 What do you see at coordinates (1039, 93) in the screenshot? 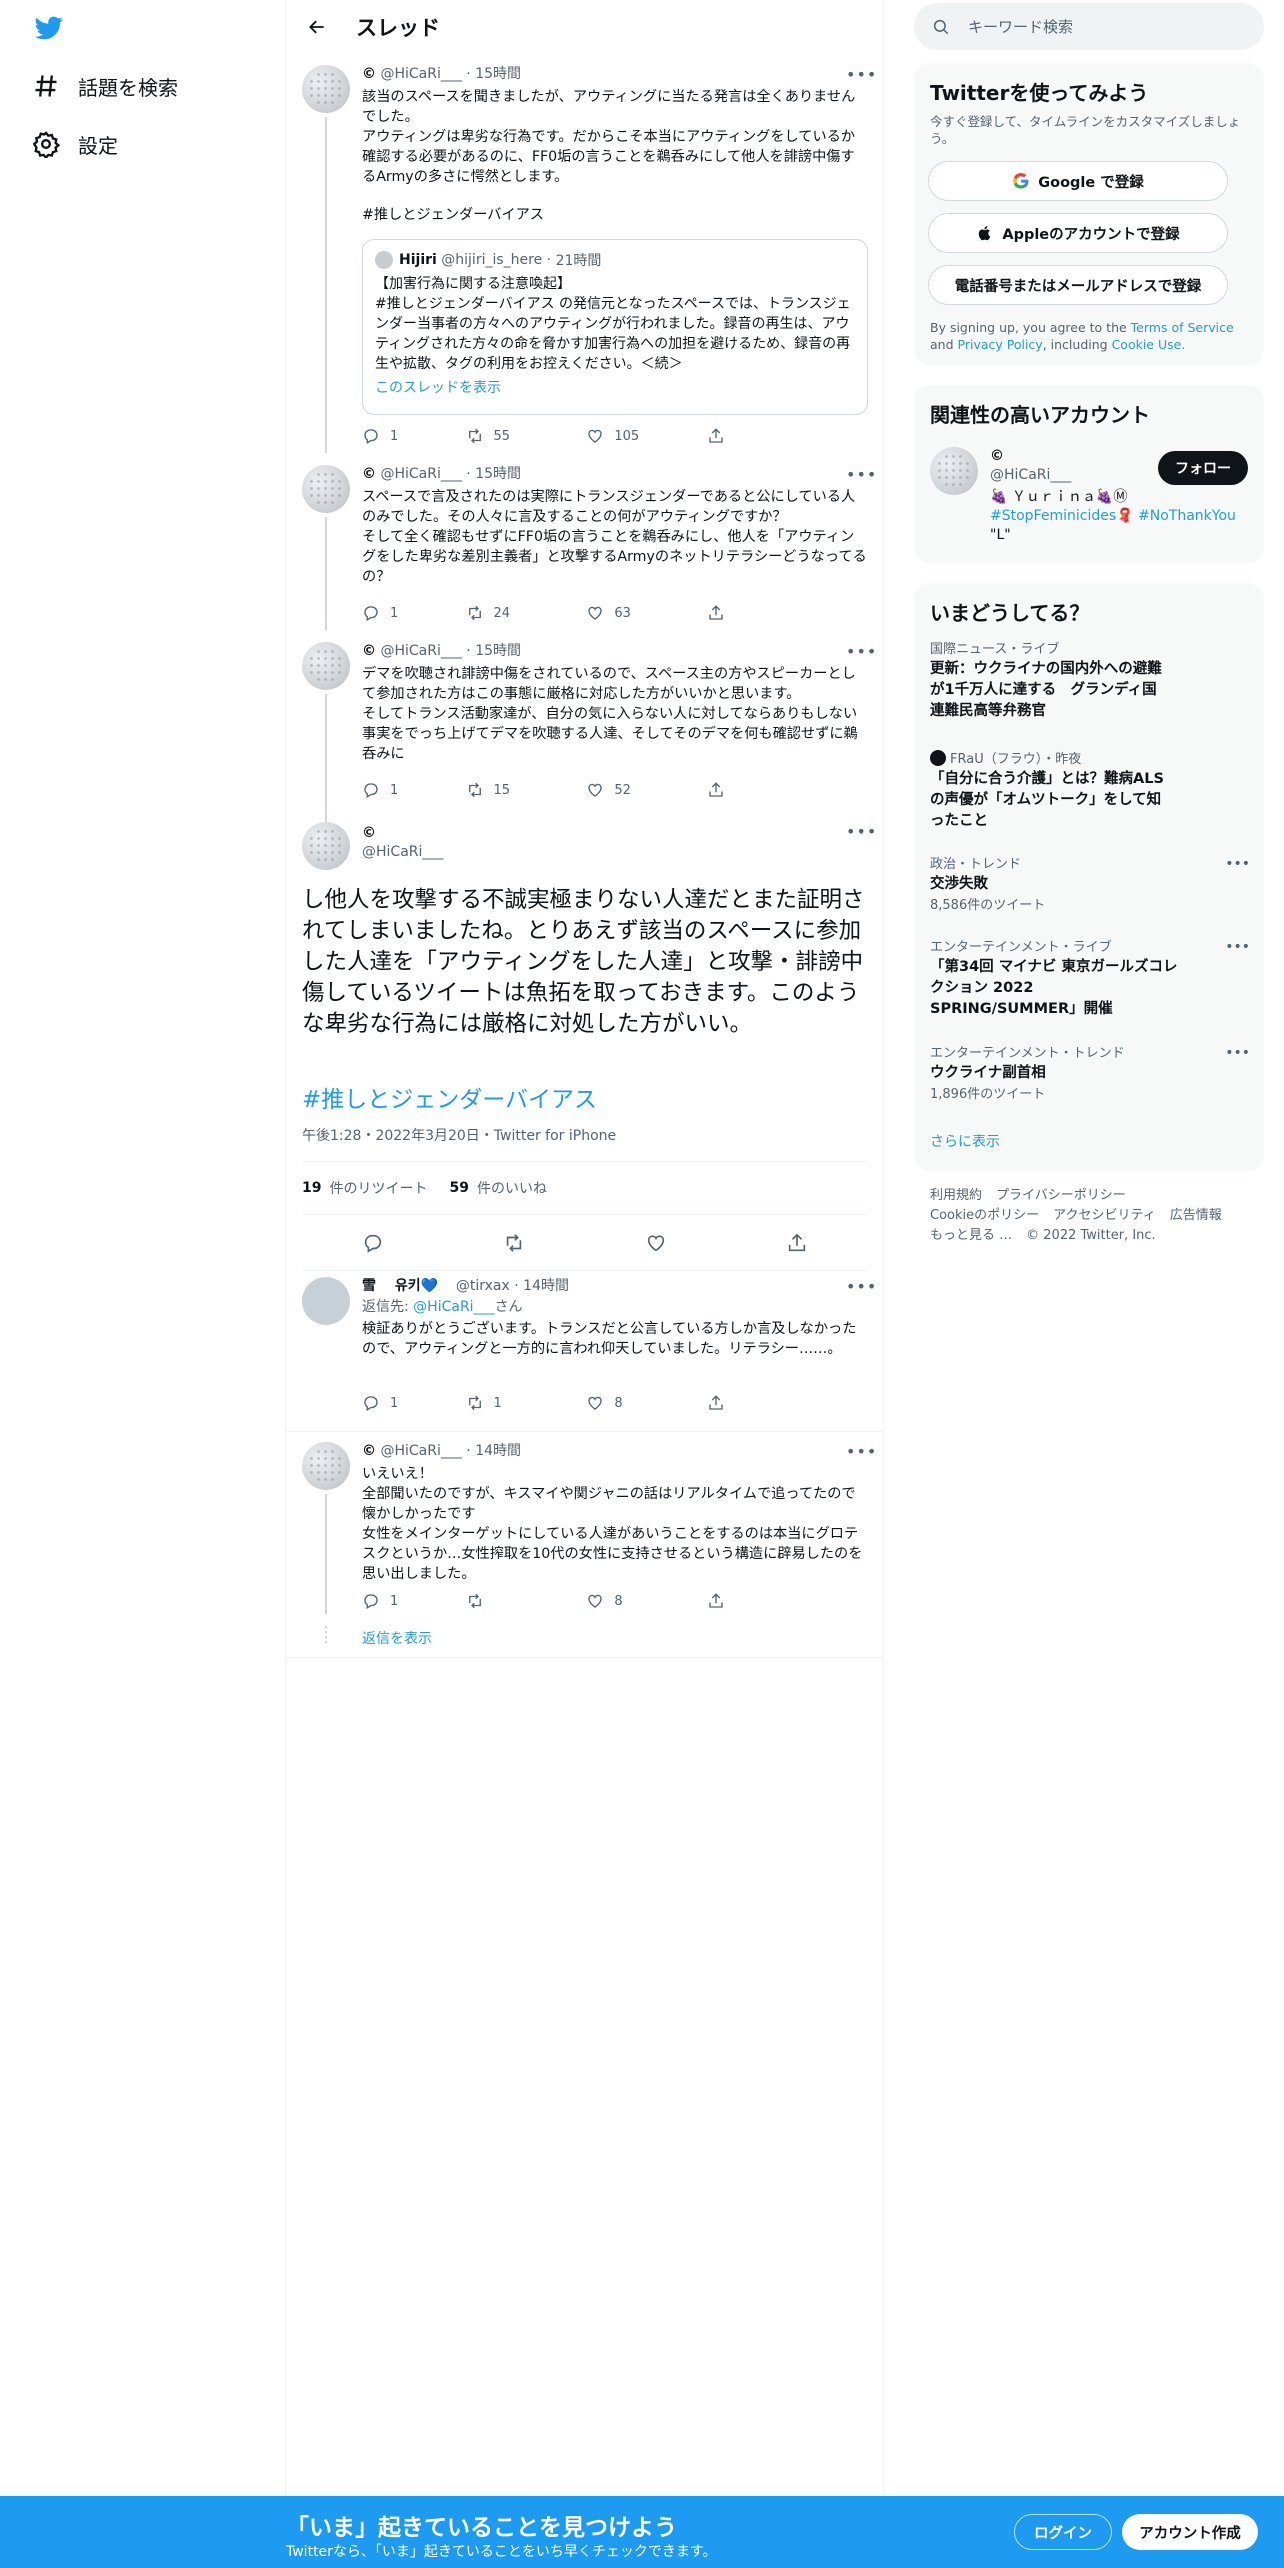
I see `signup-title: Twitterを使ってみよう` at bounding box center [1039, 93].